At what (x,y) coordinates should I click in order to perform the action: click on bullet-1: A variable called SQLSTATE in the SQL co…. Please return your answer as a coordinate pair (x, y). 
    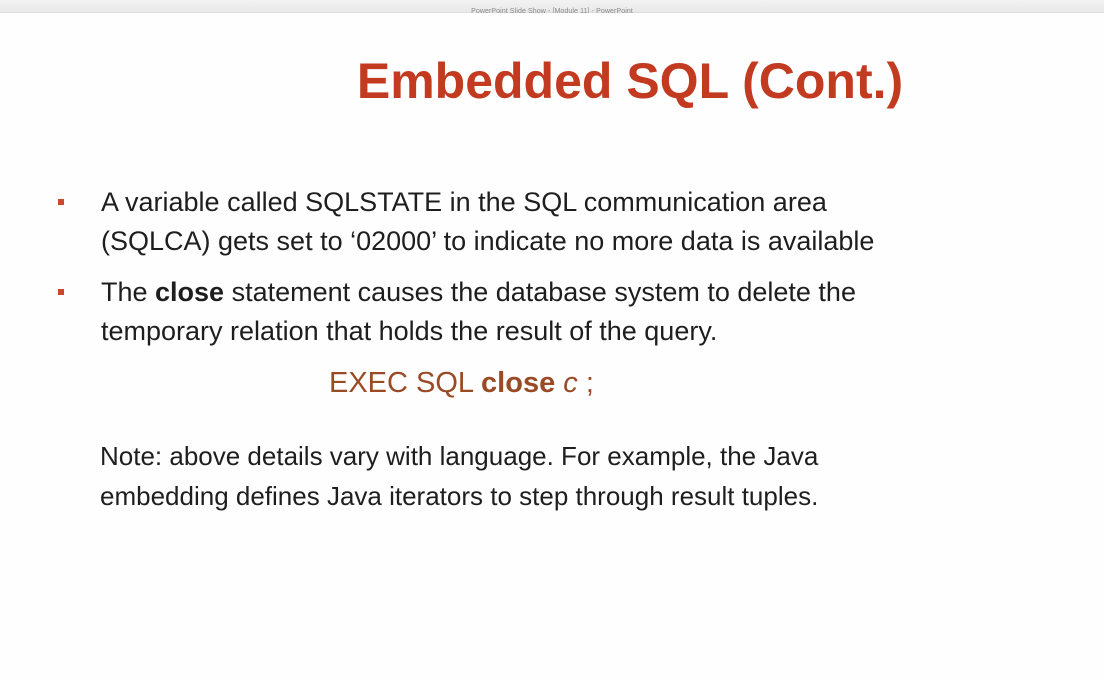
    Looking at the image, I should click on (487, 222).